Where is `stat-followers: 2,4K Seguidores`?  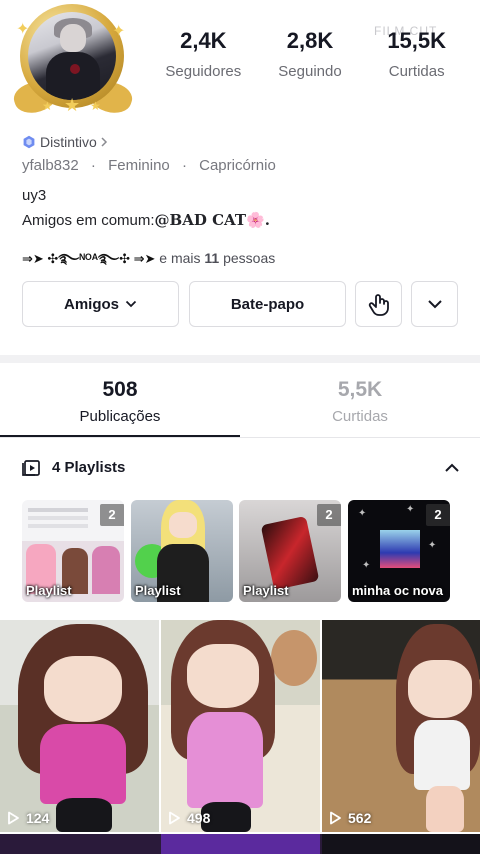
stat-followers: 2,4K Seguidores is located at coordinates (203, 54).